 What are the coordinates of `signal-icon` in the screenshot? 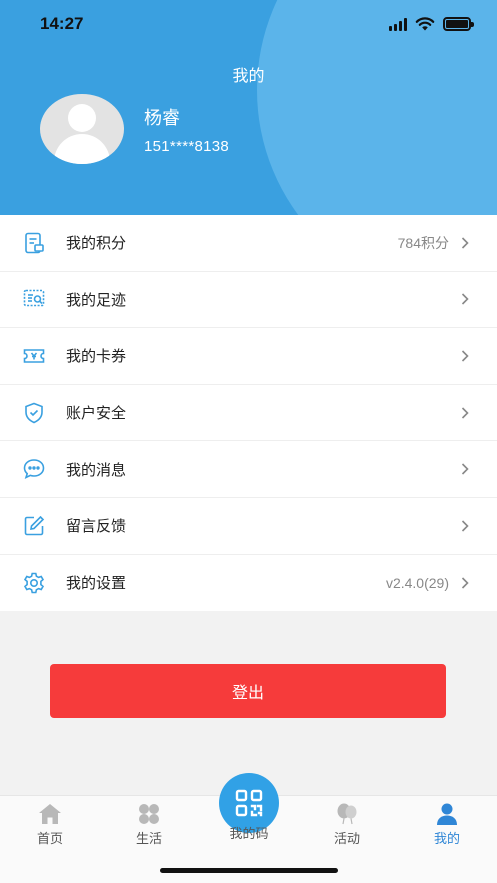 It's located at (398, 24).